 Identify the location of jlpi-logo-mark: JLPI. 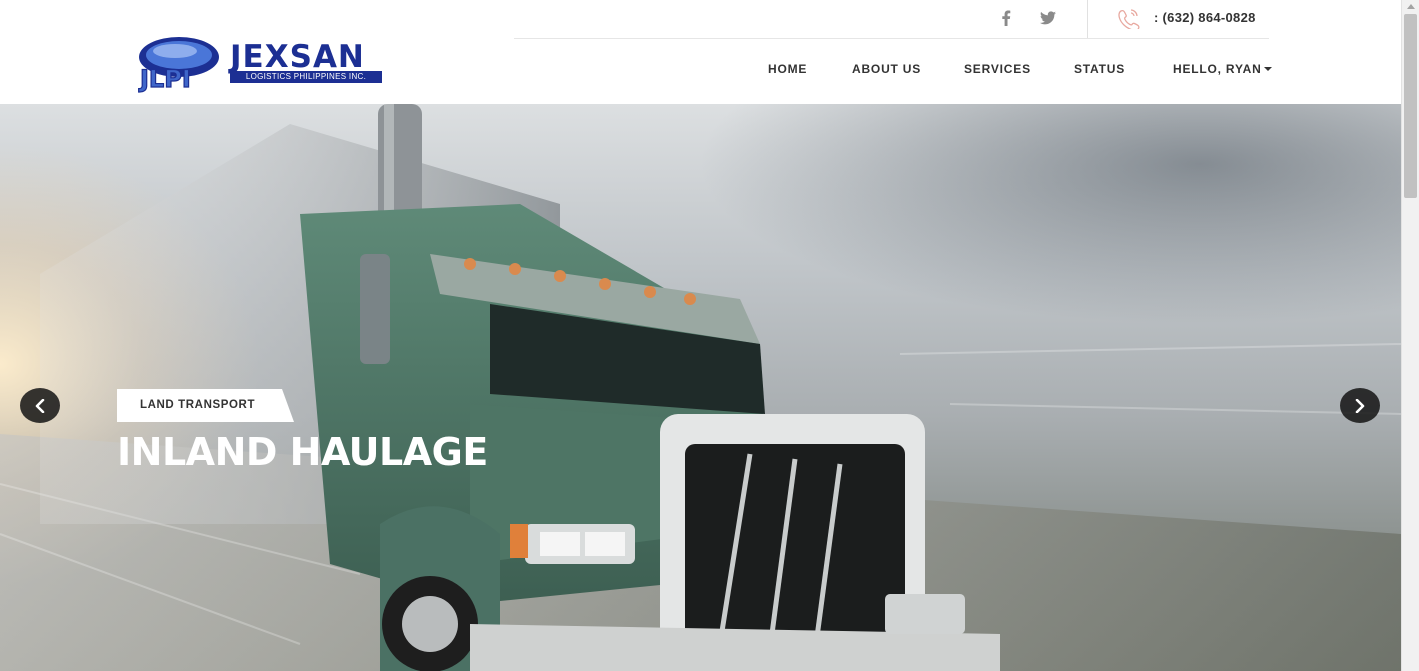
(178, 65).